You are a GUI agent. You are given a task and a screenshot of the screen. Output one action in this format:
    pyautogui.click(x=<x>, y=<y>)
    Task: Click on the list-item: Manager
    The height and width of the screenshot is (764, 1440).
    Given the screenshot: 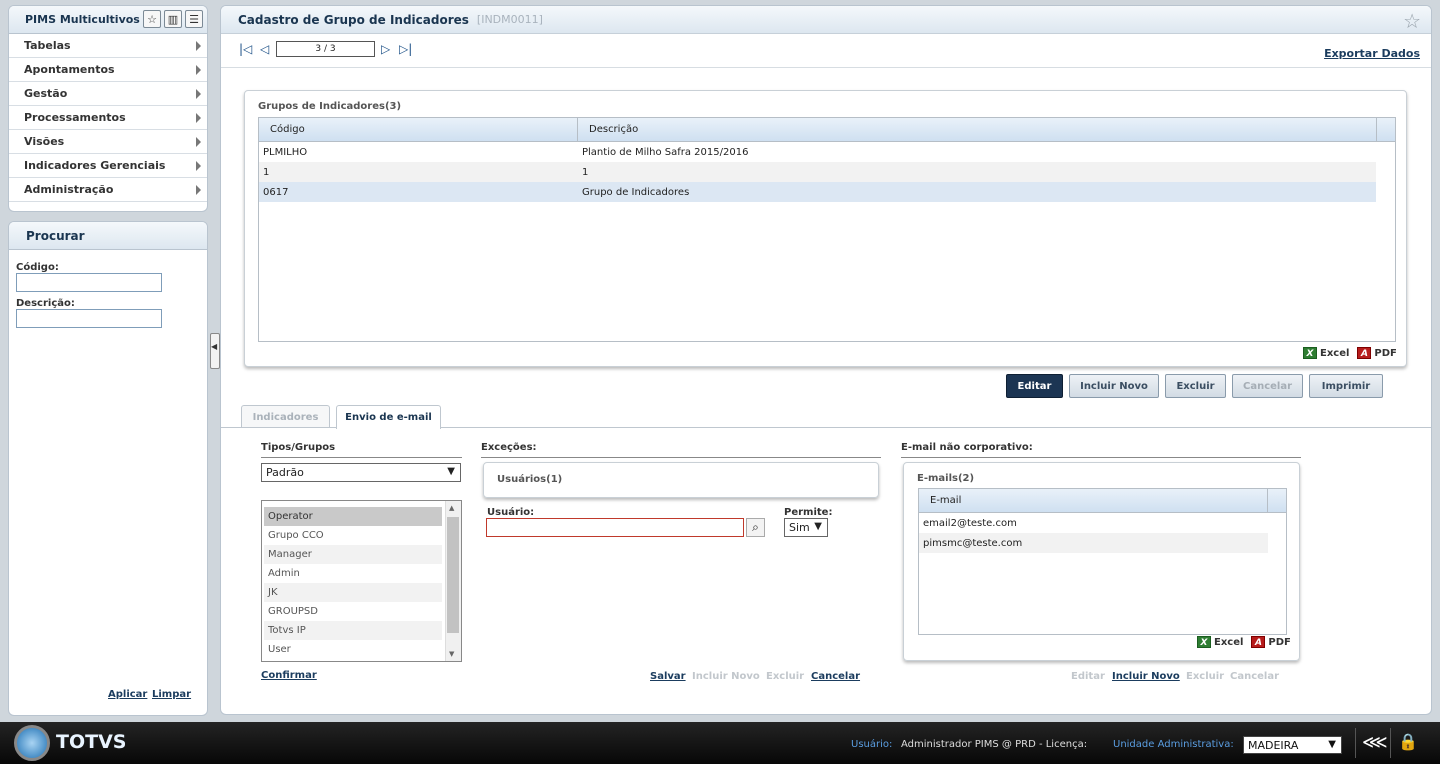 What is the action you would take?
    pyautogui.click(x=353, y=554)
    